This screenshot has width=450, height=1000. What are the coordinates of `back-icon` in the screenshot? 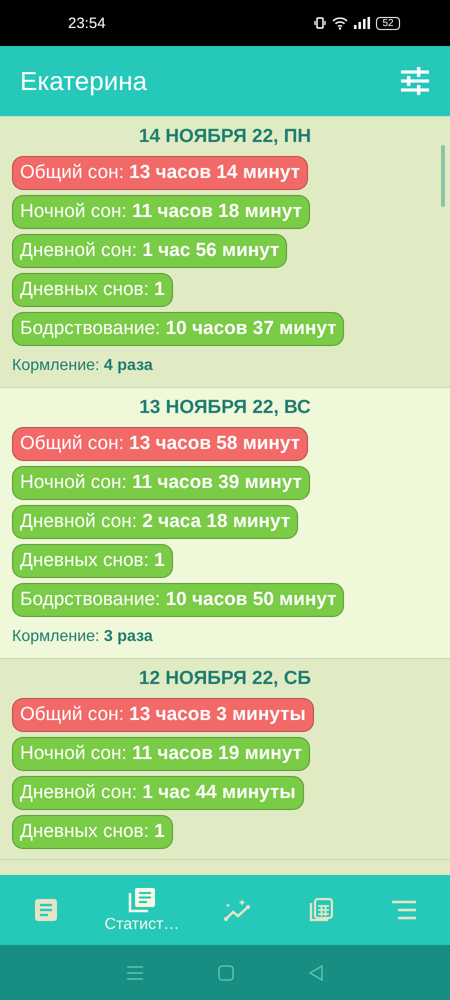 It's located at (315, 972).